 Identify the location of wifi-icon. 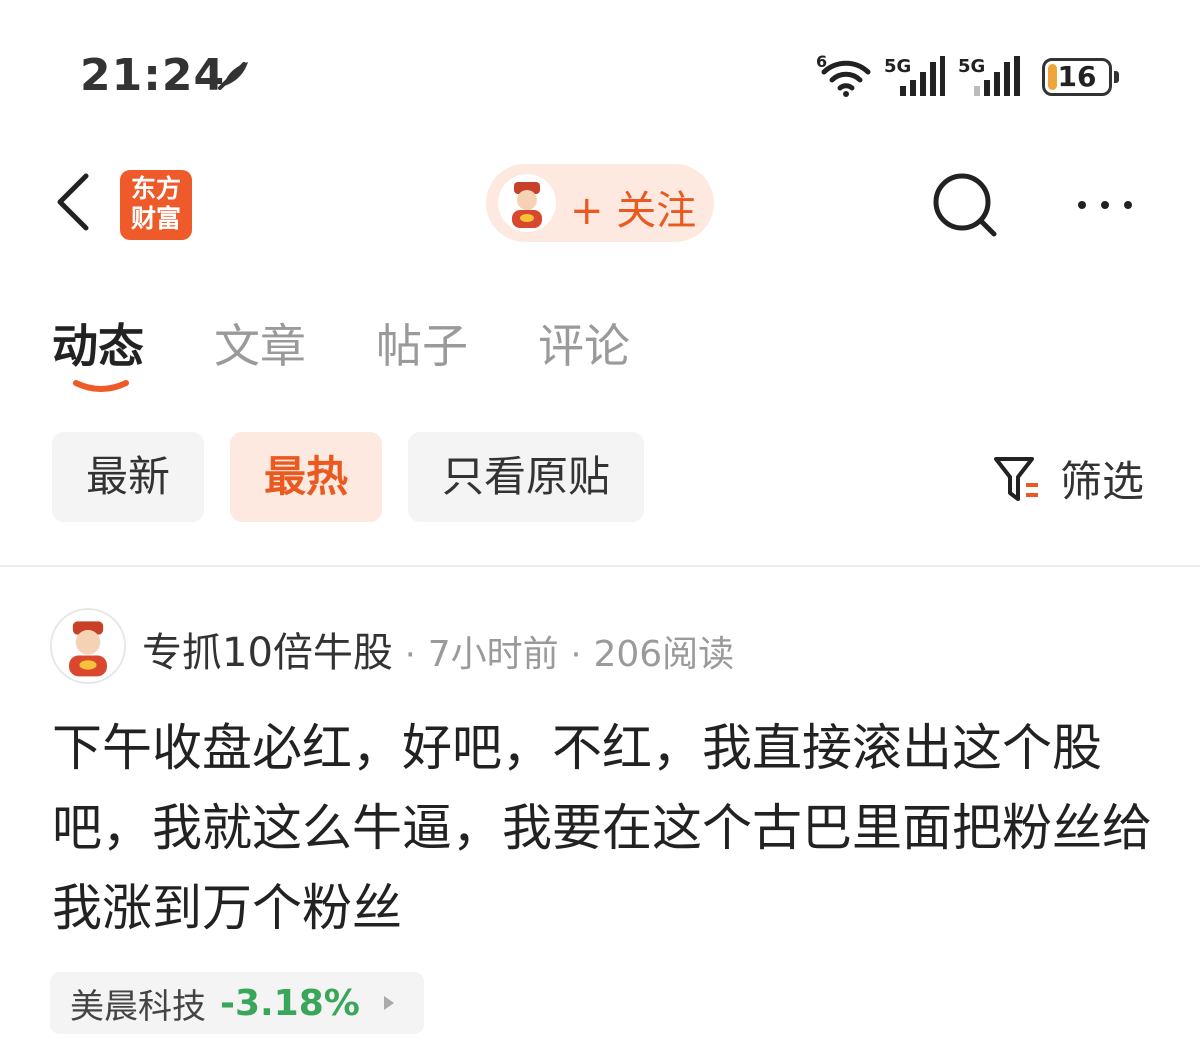
(846, 78).